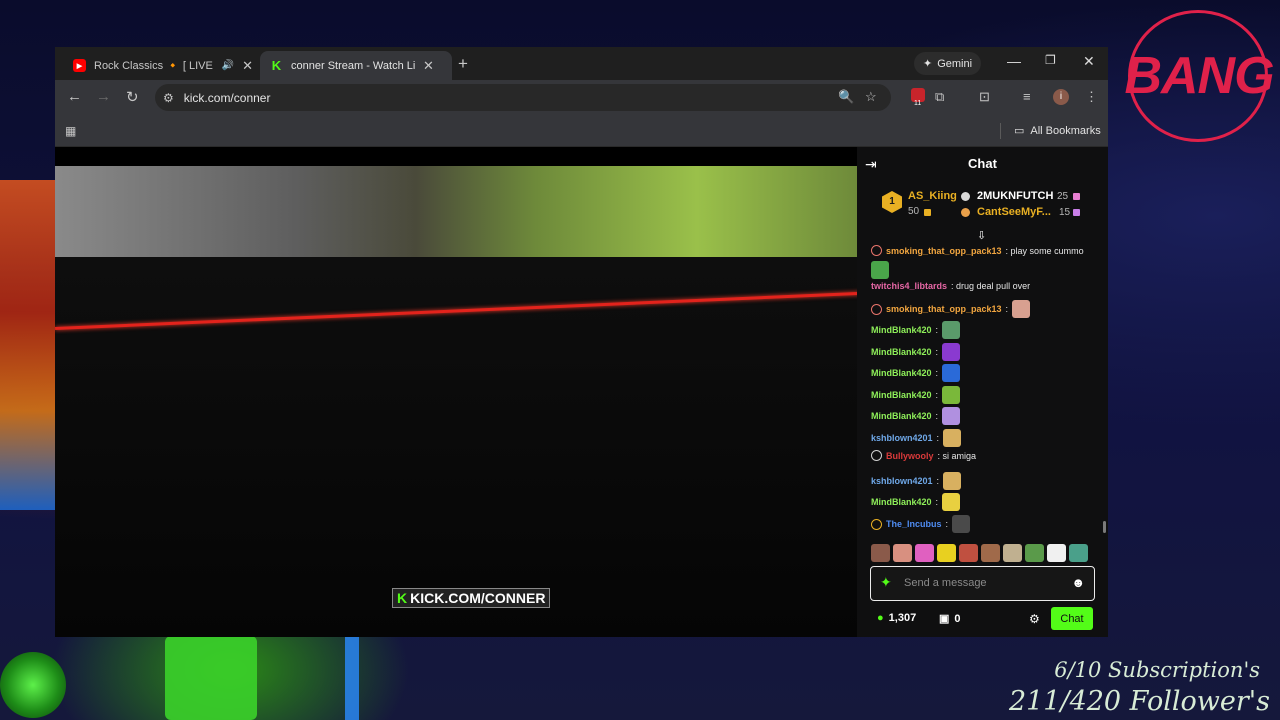 This screenshot has height=720, width=1280. What do you see at coordinates (846, 97) in the screenshot?
I see `zoom-icon: 🔍` at bounding box center [846, 97].